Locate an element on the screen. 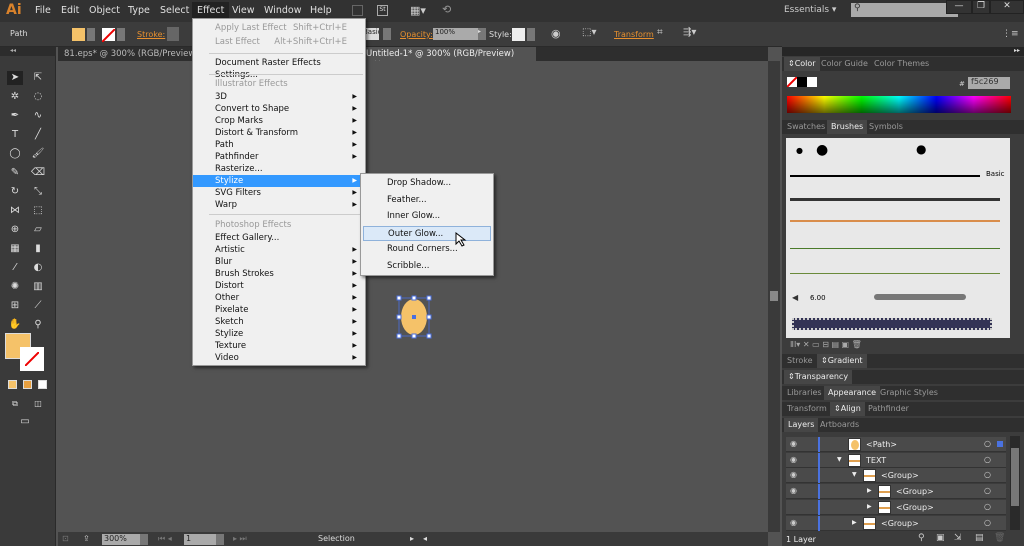 The width and height of the screenshot is (1024, 546). menu-item-svg-filters: SVG Filters ▶ is located at coordinates (279, 193).